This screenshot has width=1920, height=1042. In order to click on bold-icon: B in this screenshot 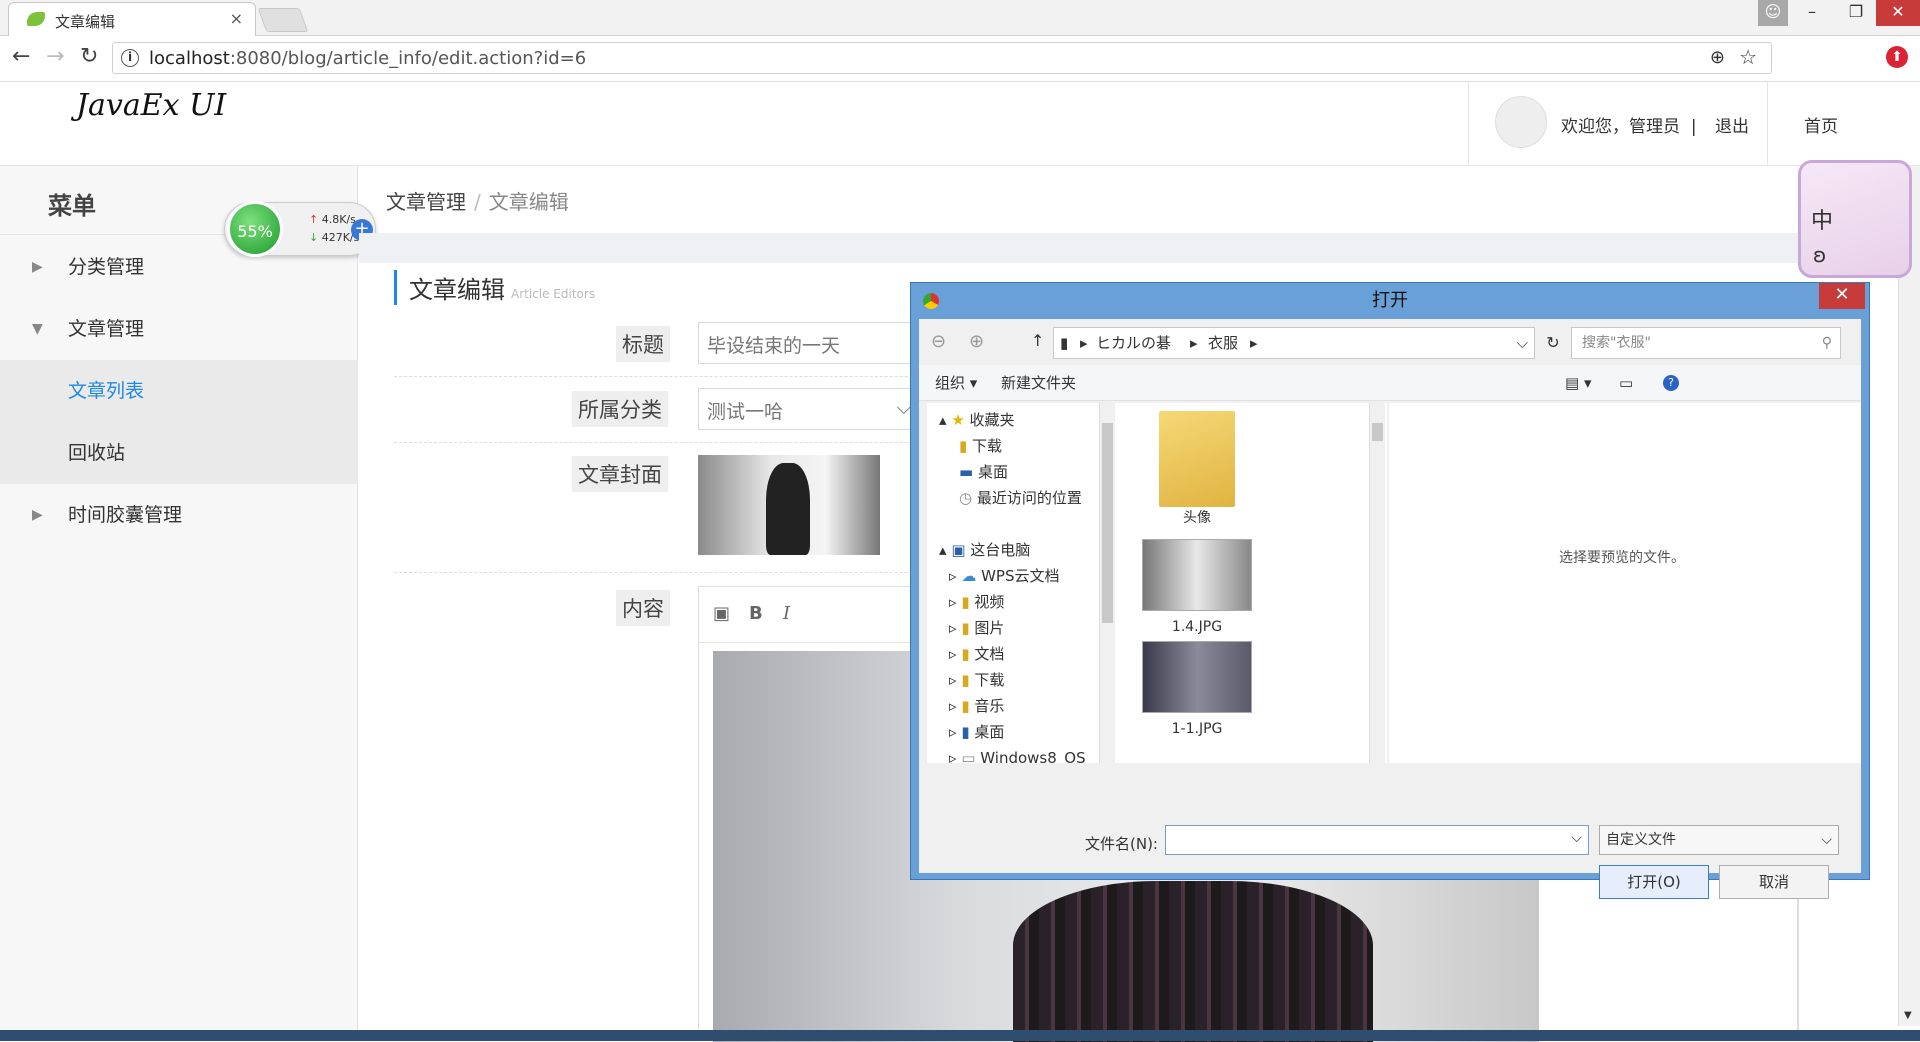, I will do `click(756, 613)`.